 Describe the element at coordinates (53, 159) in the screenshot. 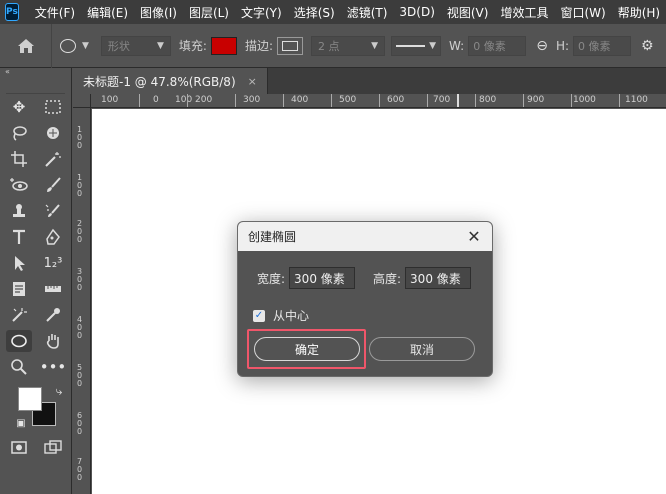

I see `magic-wand-tool-icon` at that location.